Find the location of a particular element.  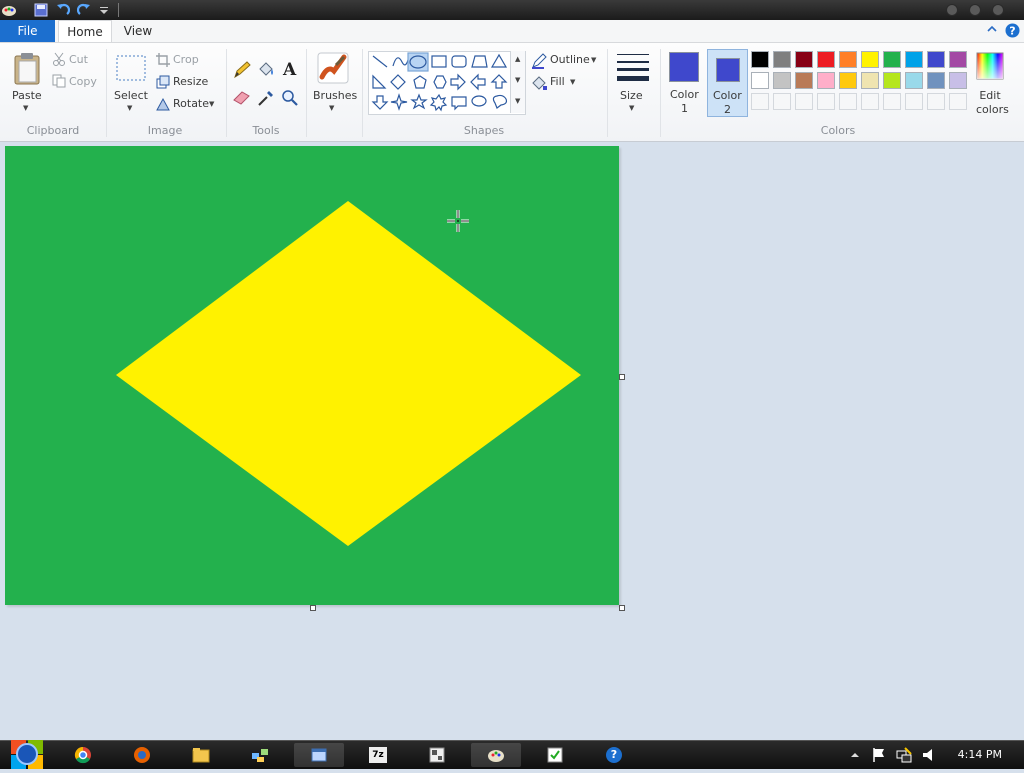

eraser-icon is located at coordinates (242, 98).